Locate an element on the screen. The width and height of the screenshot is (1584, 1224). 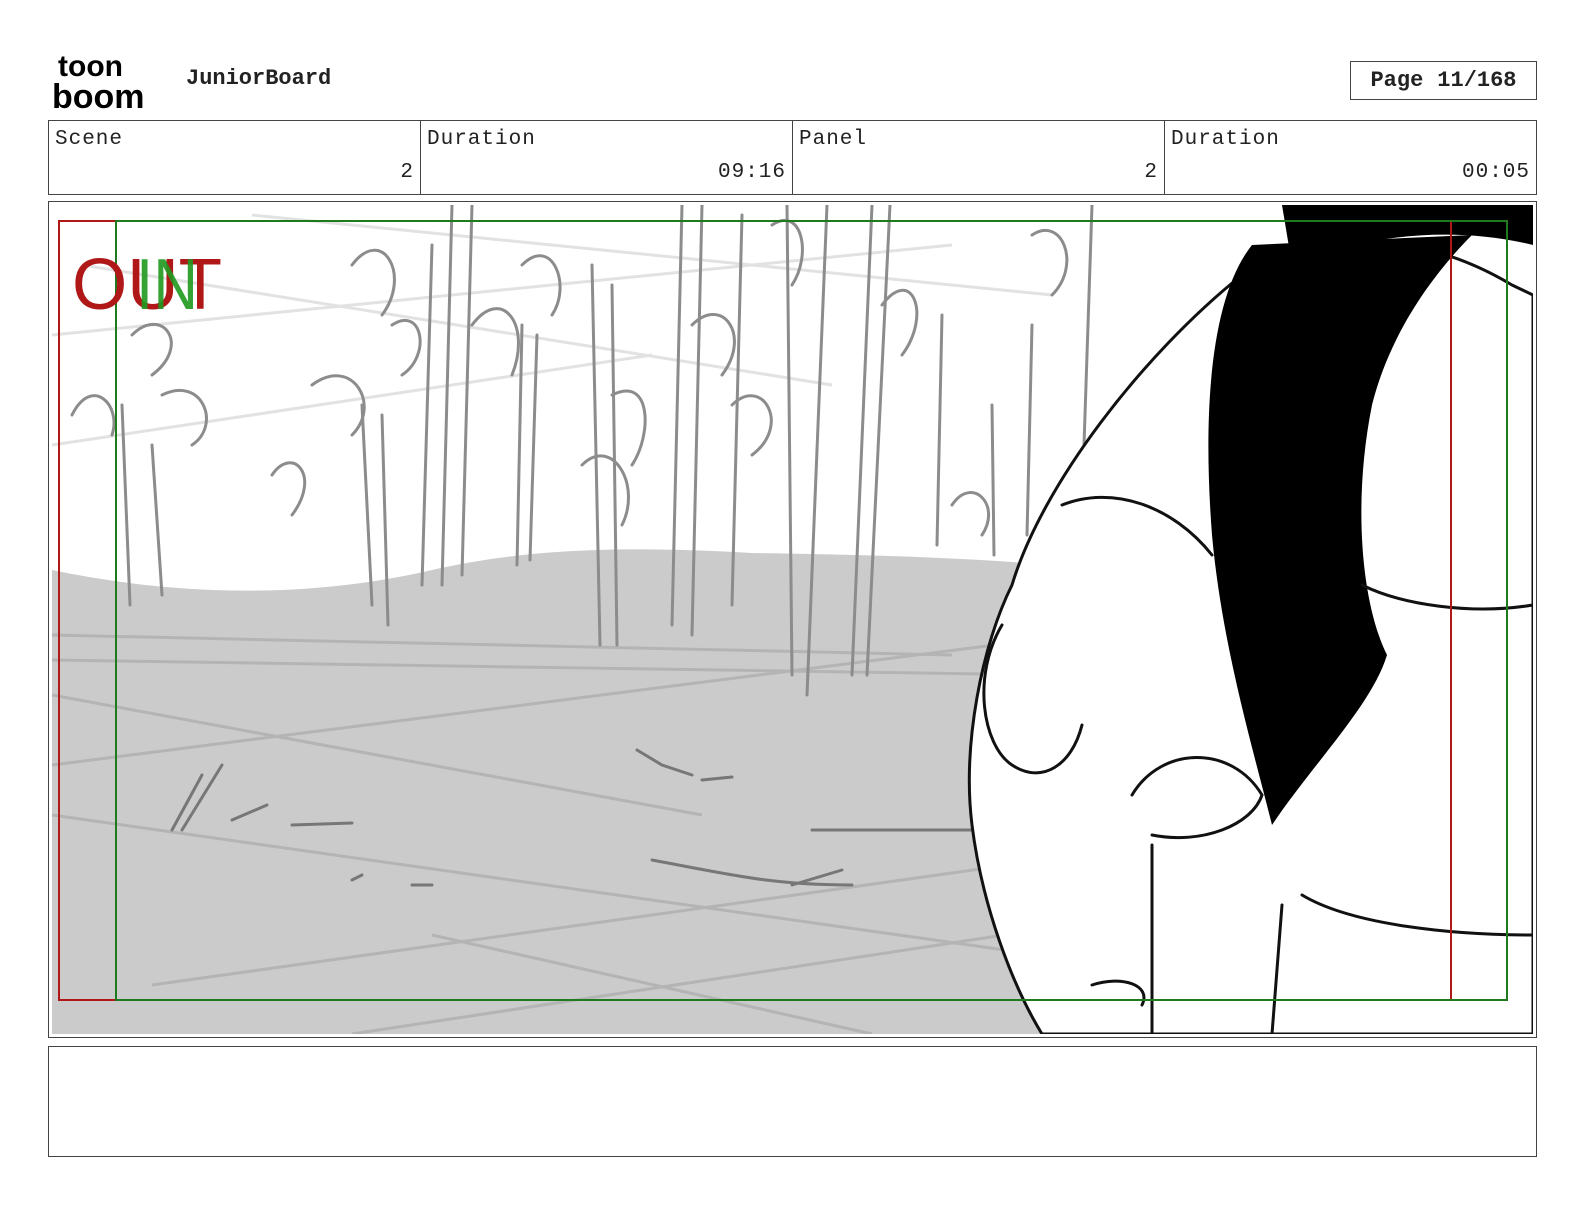
scene-duration-cell: Duration 09:16 is located at coordinates (607, 157).